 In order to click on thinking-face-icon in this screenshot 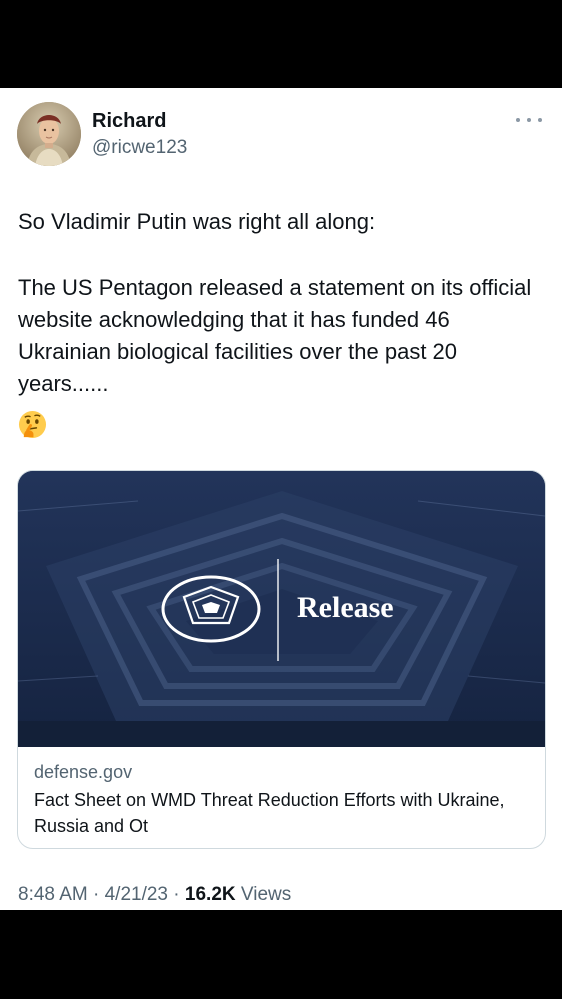, I will do `click(32, 424)`.